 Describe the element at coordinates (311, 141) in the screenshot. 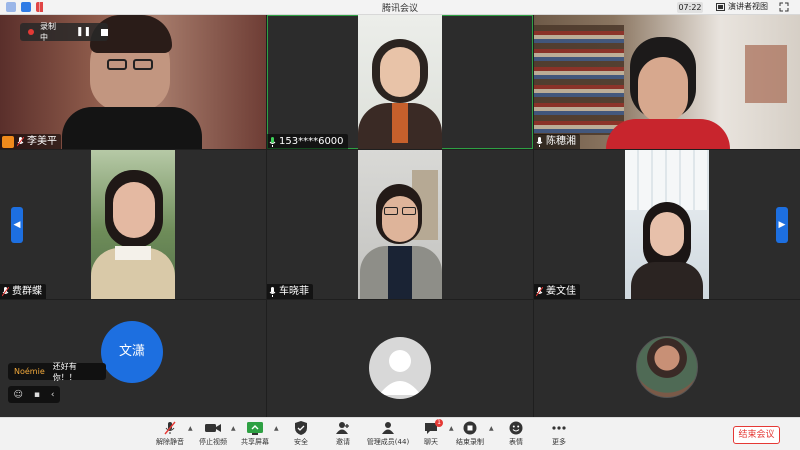

I see `participant-name: 153****6000` at that location.